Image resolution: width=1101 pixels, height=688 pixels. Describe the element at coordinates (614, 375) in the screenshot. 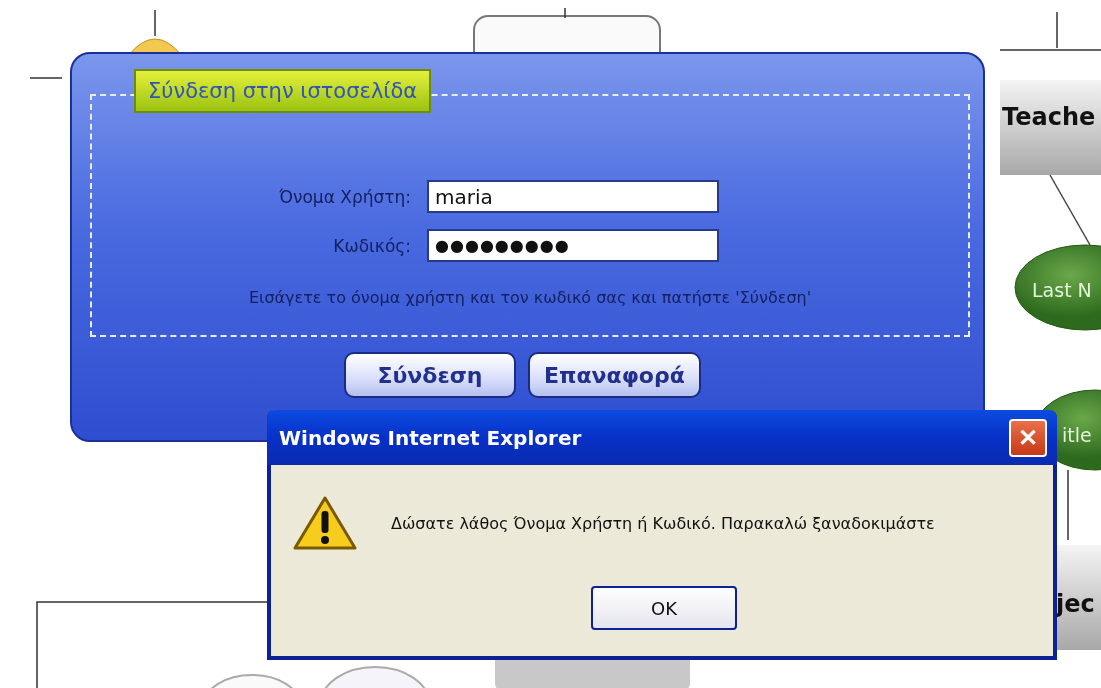

I see `reset-button: Επαναφορά` at that location.